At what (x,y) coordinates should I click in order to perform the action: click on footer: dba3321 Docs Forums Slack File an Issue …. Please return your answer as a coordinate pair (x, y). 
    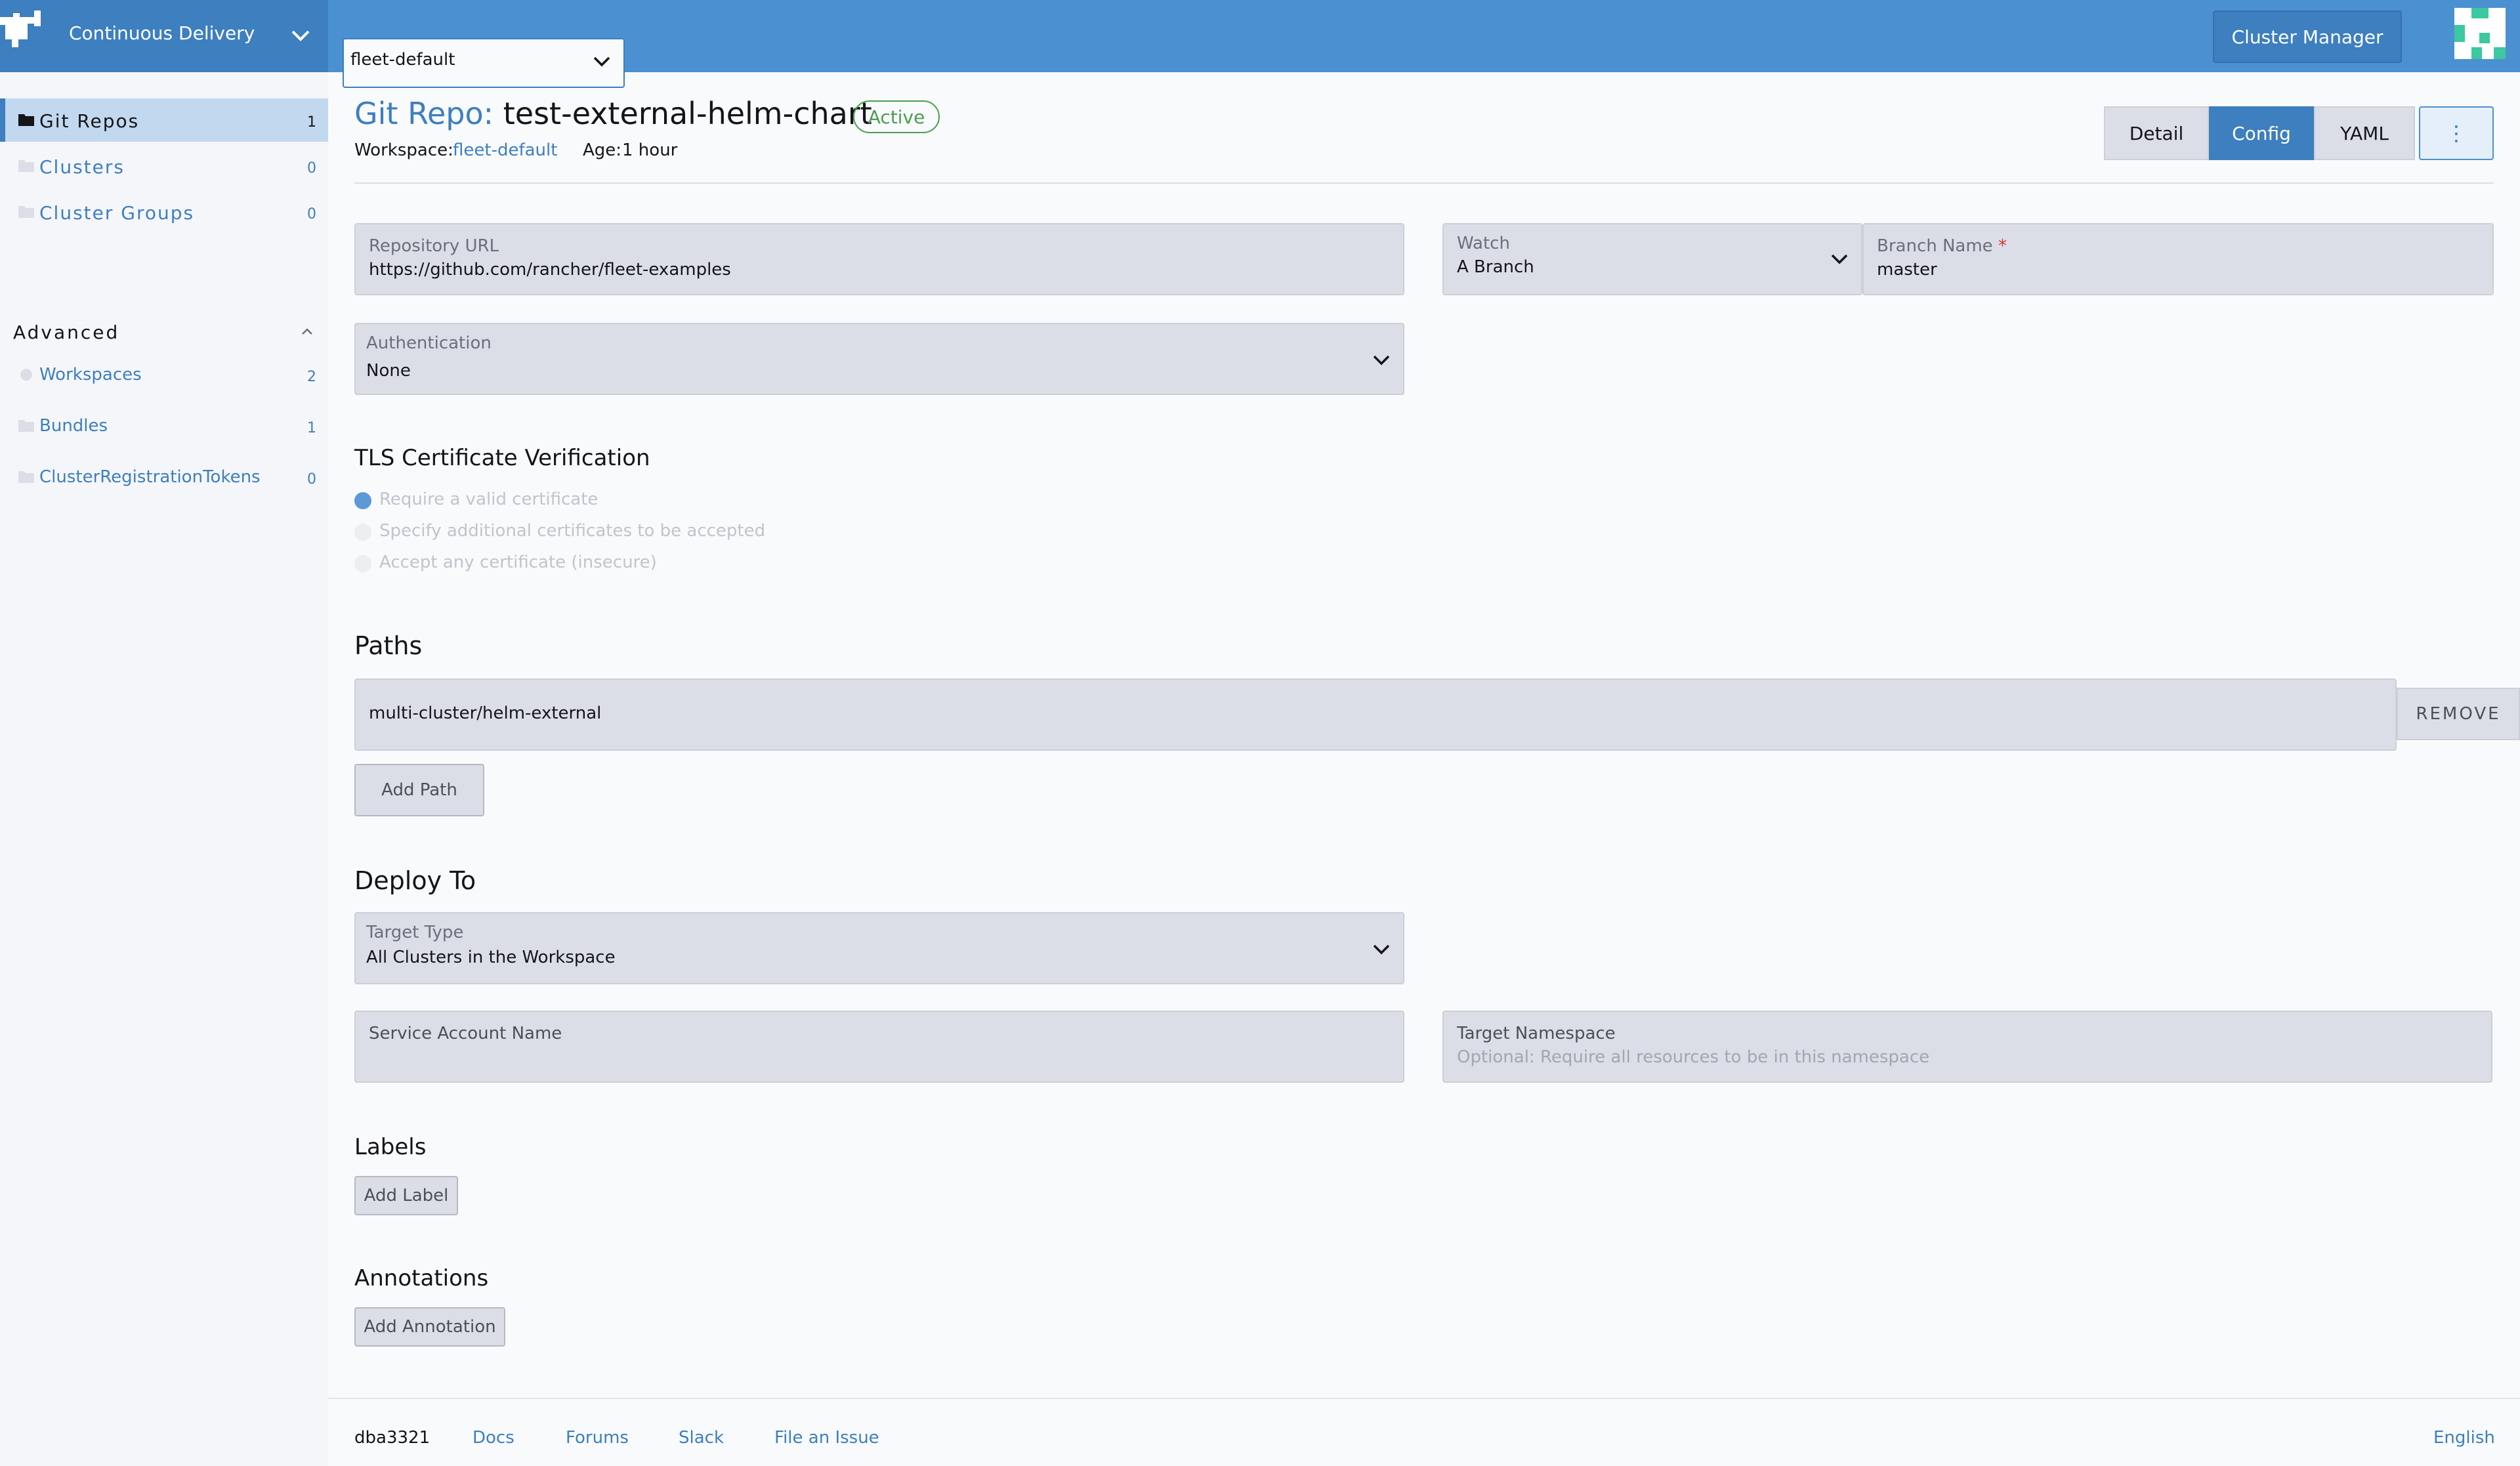
    Looking at the image, I should click on (1424, 1432).